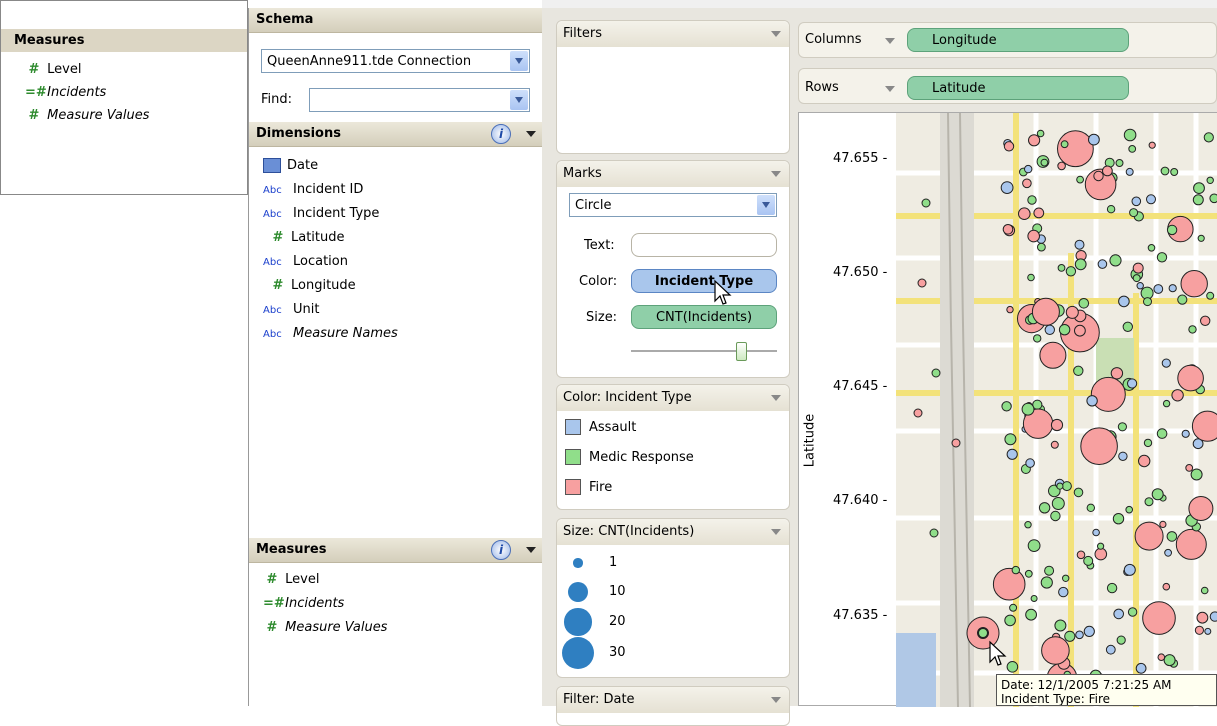 The width and height of the screenshot is (1217, 726). Describe the element at coordinates (1007, 86) in the screenshot. I see `rows-shelf: Rows Latitude` at that location.